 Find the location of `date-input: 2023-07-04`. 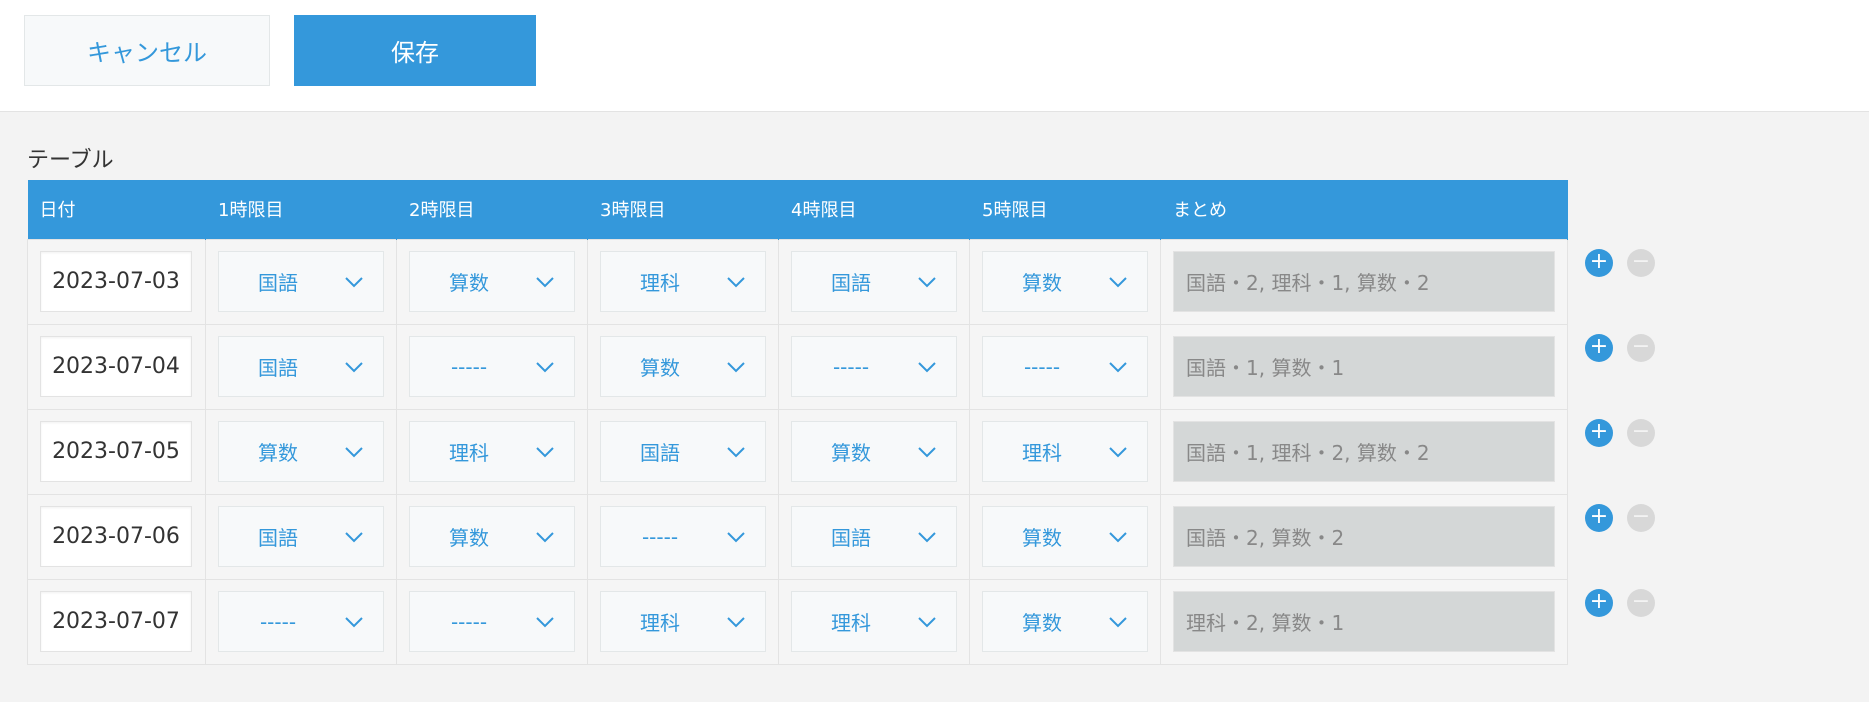

date-input: 2023-07-04 is located at coordinates (116, 366).